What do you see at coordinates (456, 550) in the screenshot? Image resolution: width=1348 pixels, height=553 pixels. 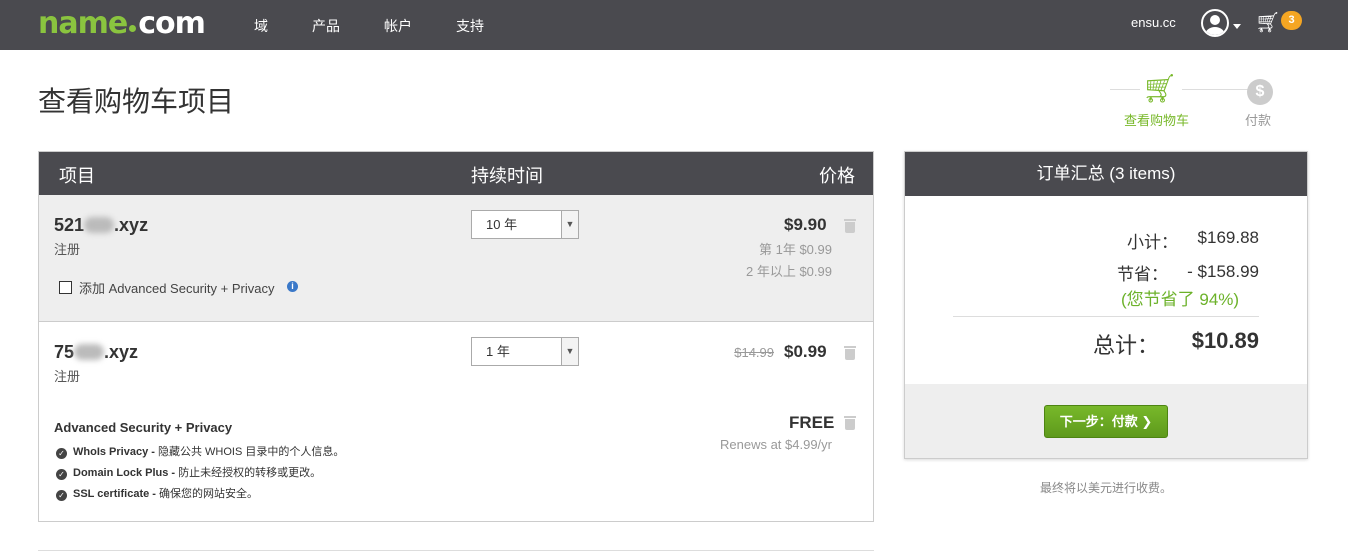 I see `divider` at bounding box center [456, 550].